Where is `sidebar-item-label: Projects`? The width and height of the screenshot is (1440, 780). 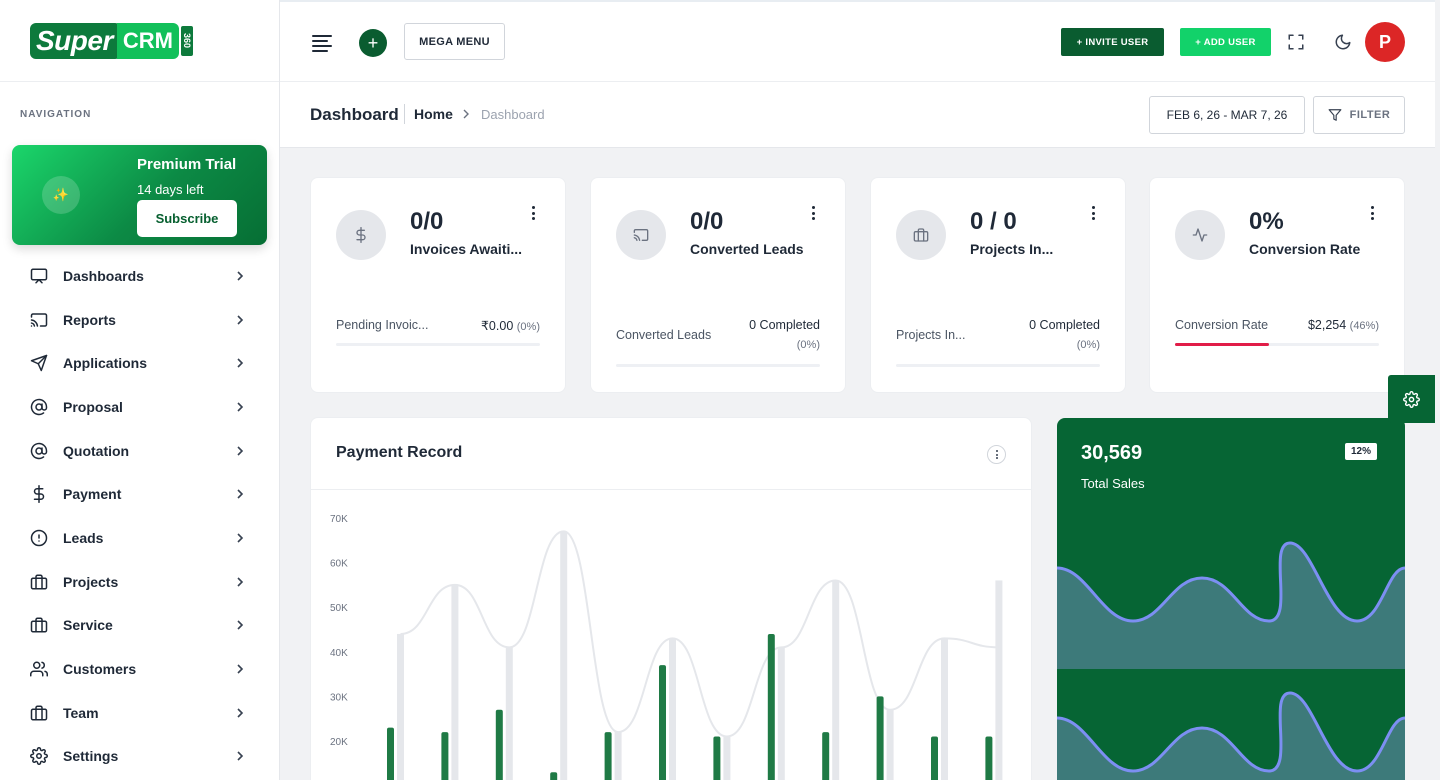 sidebar-item-label: Projects is located at coordinates (91, 581).